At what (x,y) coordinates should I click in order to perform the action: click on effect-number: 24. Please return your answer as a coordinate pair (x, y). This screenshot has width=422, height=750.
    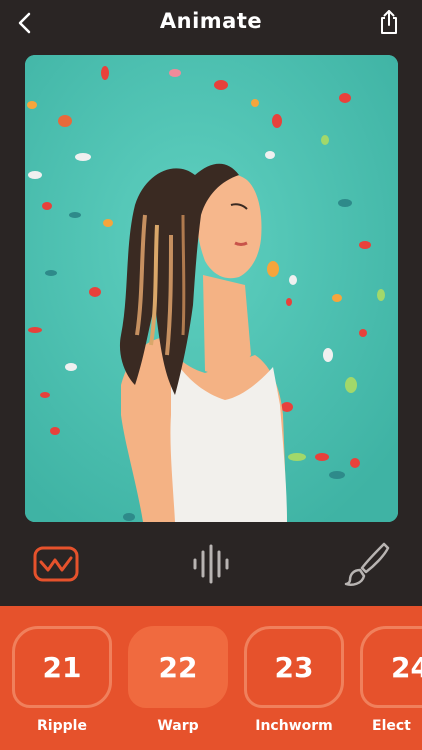
    Looking at the image, I should click on (406, 667).